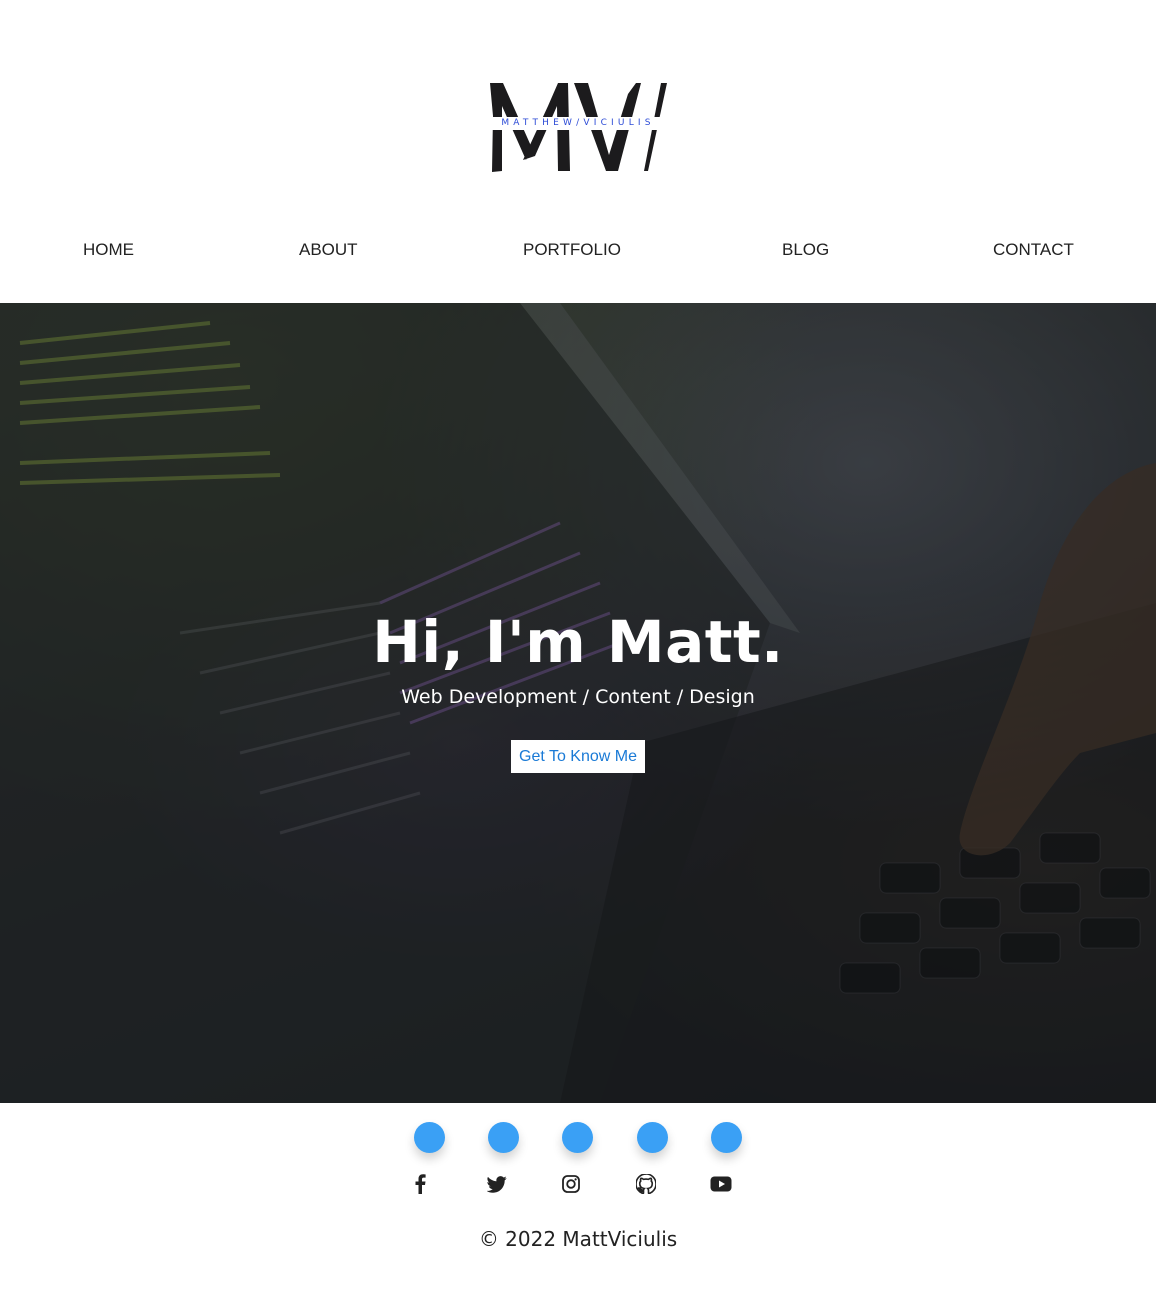 Image resolution: width=1156 pixels, height=1297 pixels. I want to click on main-navigation: HOME ABOUT PORTFOLIO BLOG CONTACT, so click(578, 252).